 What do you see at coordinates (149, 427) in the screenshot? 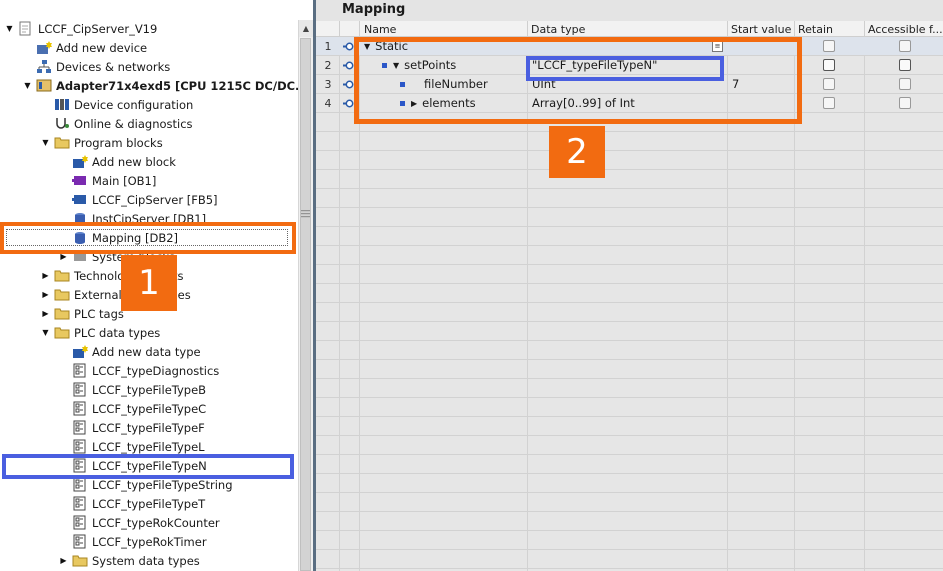
I see `tree-item: LCCF_typeFileTypeF` at bounding box center [149, 427].